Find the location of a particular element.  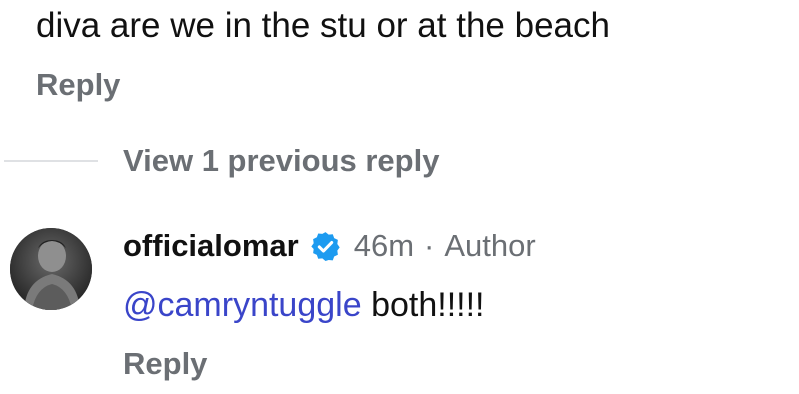

author-label: Author is located at coordinates (490, 245).